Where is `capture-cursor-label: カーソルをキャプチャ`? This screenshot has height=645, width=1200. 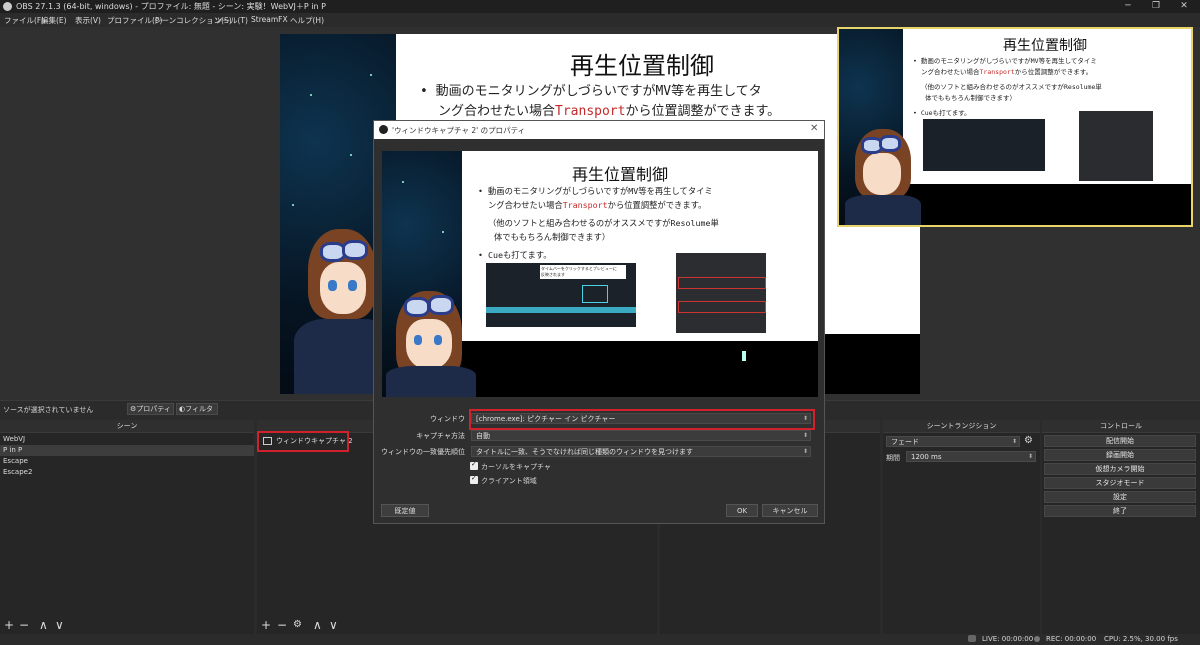
capture-cursor-label: カーソルをキャプチャ is located at coordinates (516, 467).